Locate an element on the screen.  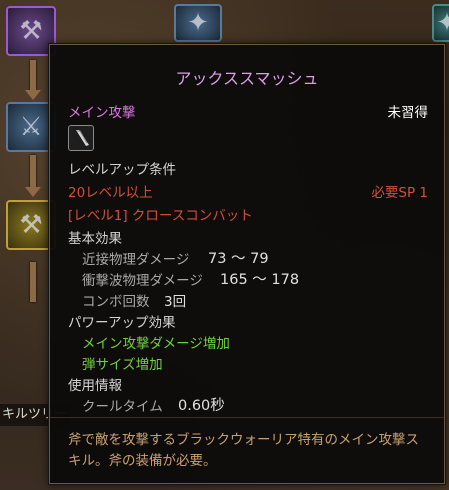
blue-skill-icon: ⚔ is located at coordinates (31, 127).